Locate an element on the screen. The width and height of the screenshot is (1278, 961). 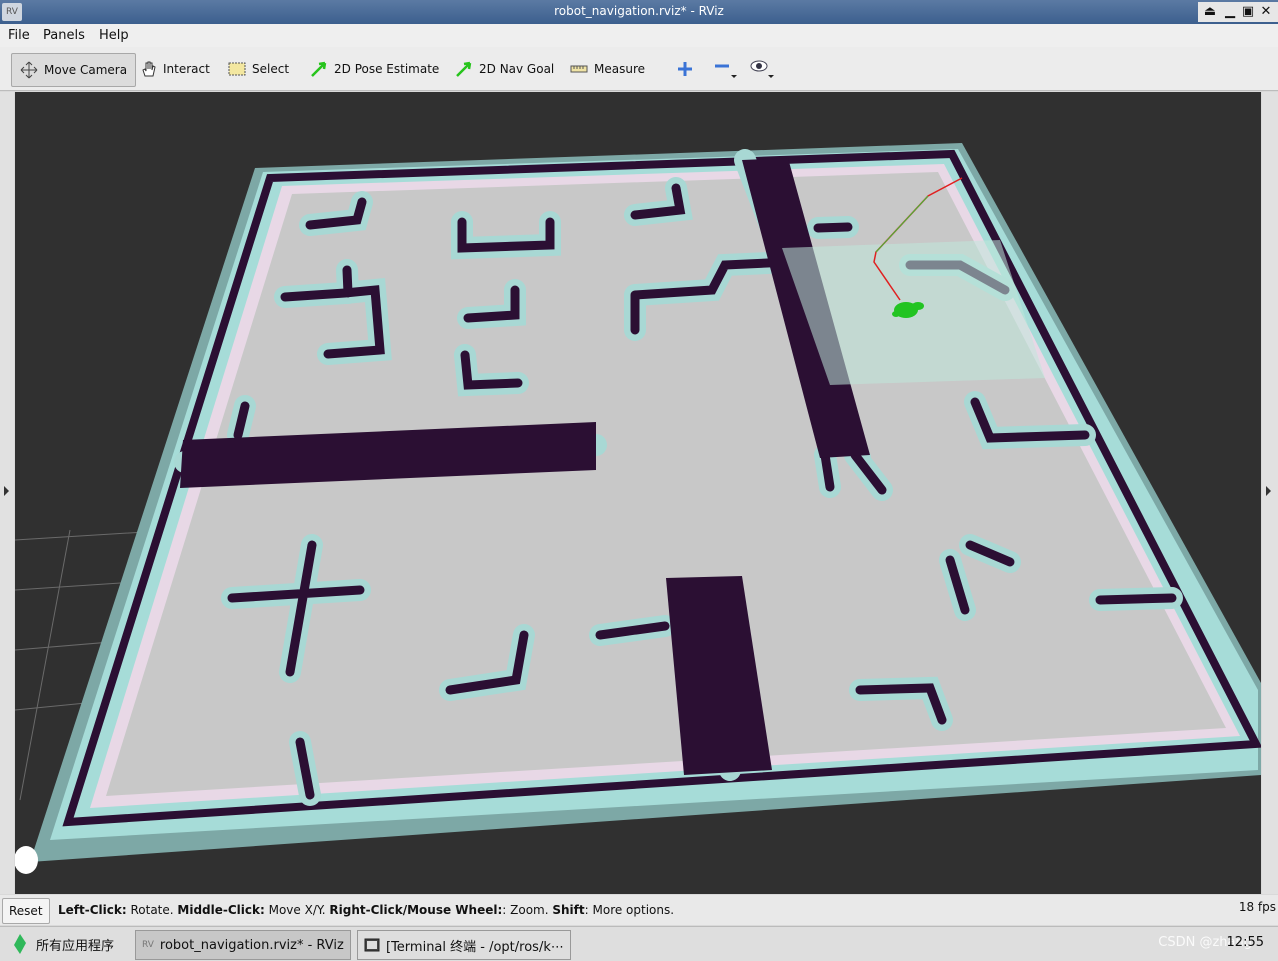
move-camera-icon is located at coordinates (29, 70).